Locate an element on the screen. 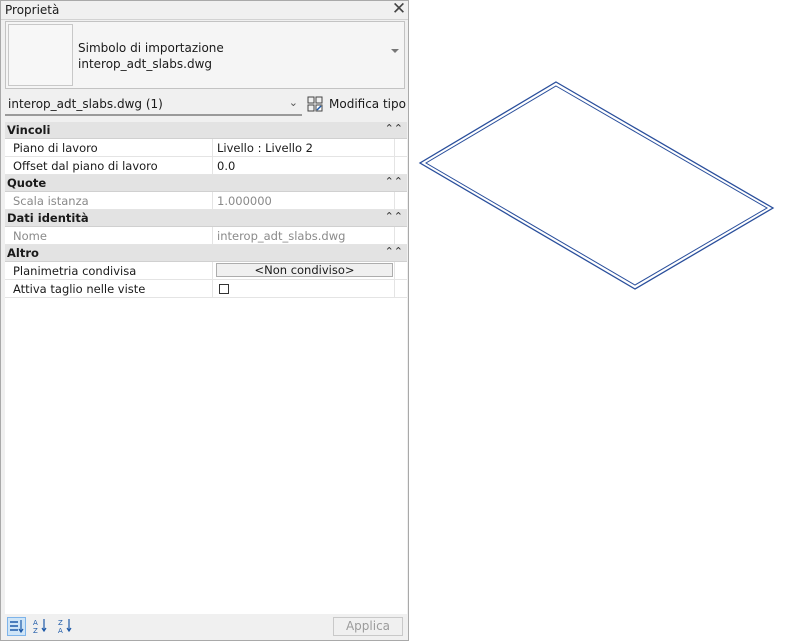  property-row: Planimetria condivisa <Non condiviso> is located at coordinates (206, 271).